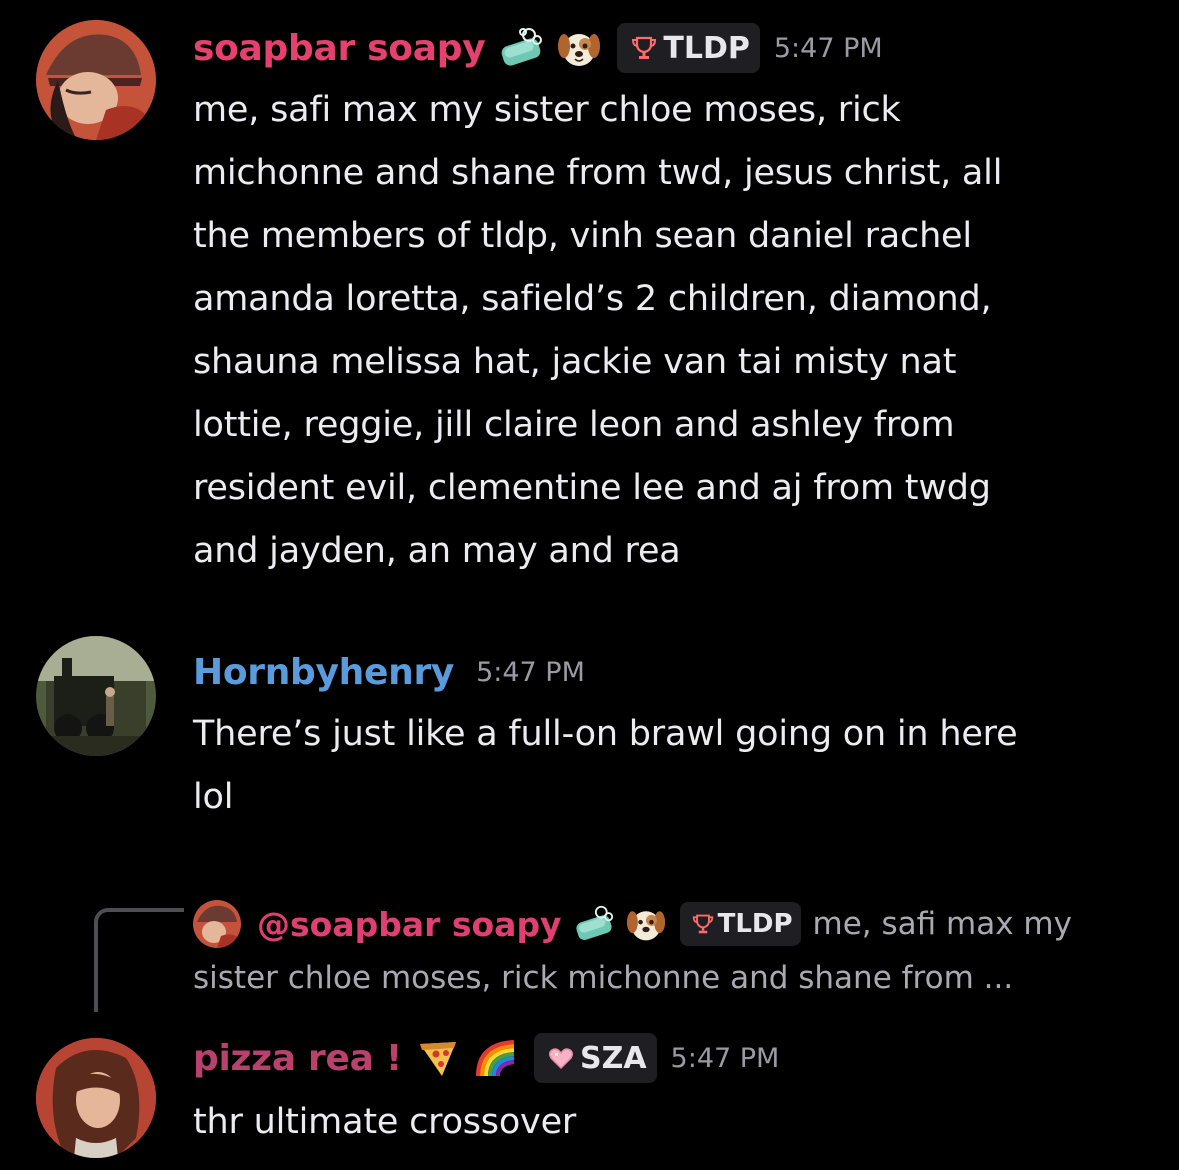 The height and width of the screenshot is (1170, 1179). I want to click on role-tag: SZA, so click(595, 1058).